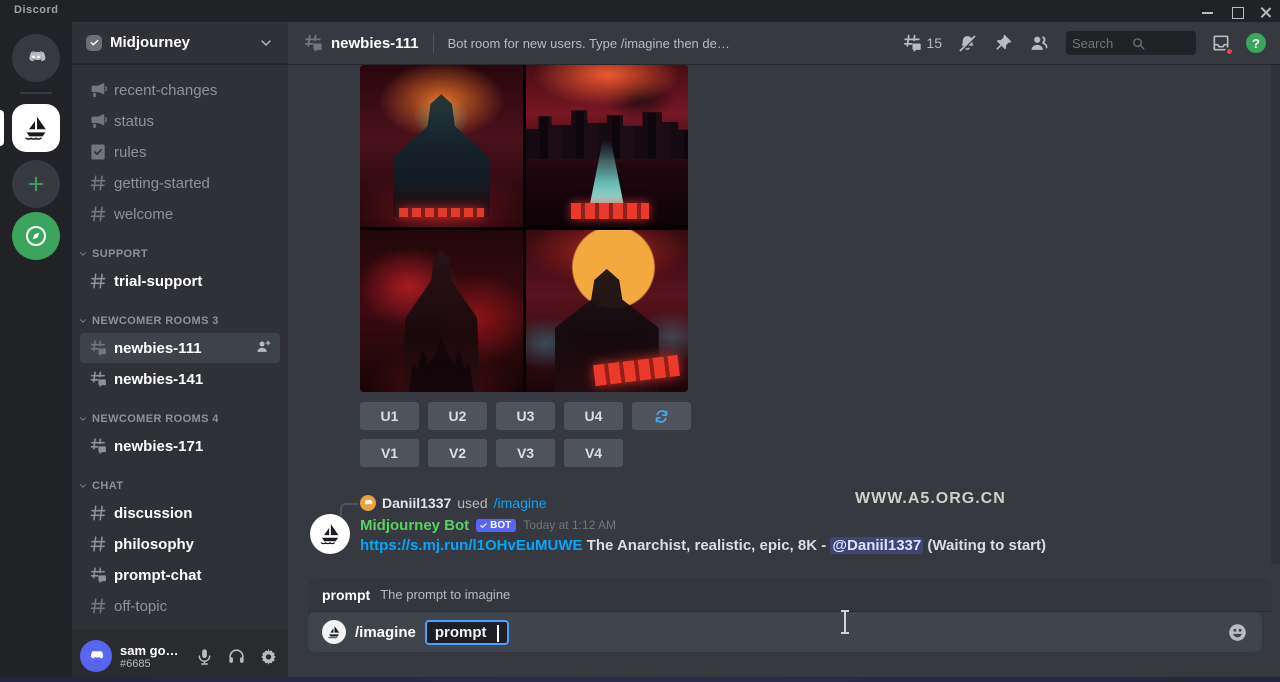  What do you see at coordinates (1267, 12) in the screenshot?
I see `close-button` at bounding box center [1267, 12].